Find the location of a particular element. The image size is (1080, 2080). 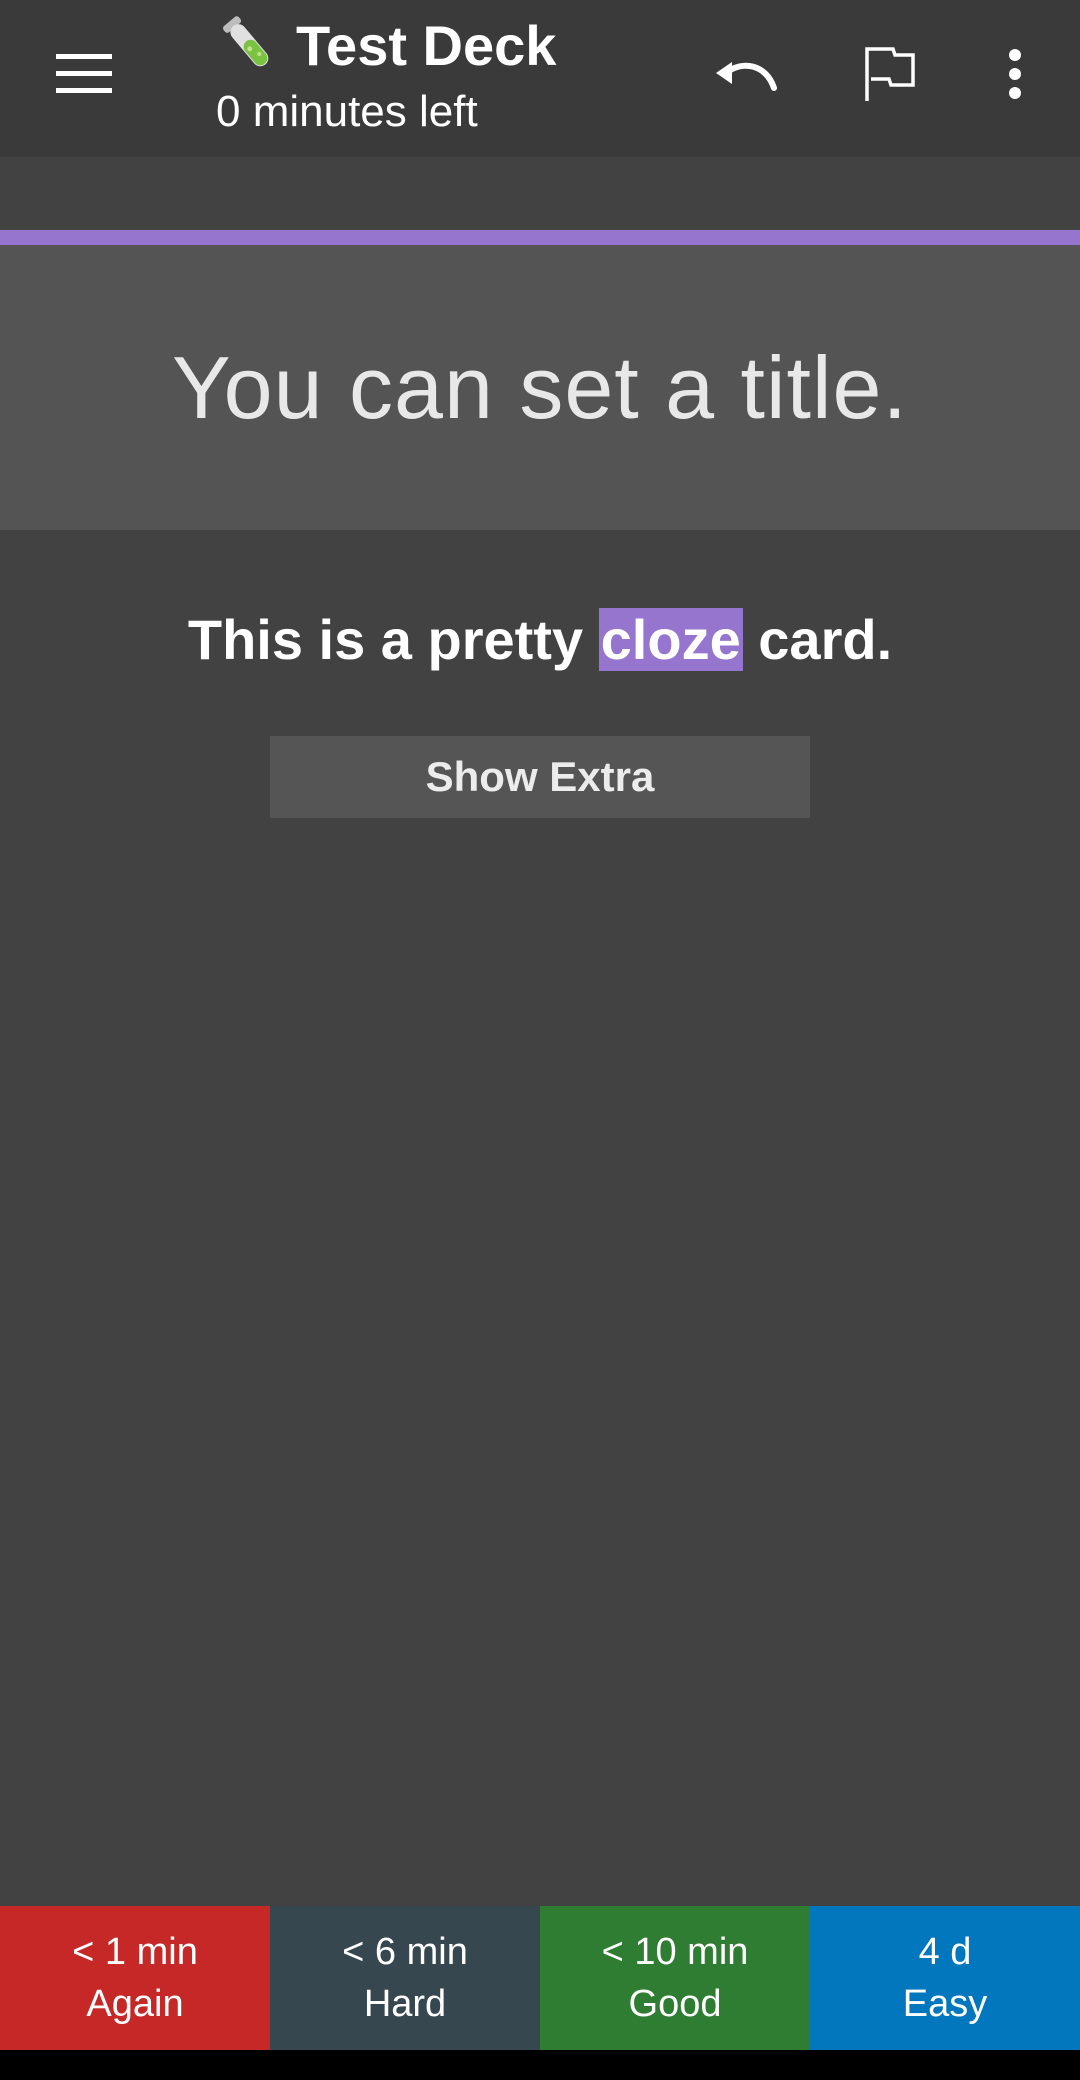

good-button: < 10 min Good is located at coordinates (675, 1978).